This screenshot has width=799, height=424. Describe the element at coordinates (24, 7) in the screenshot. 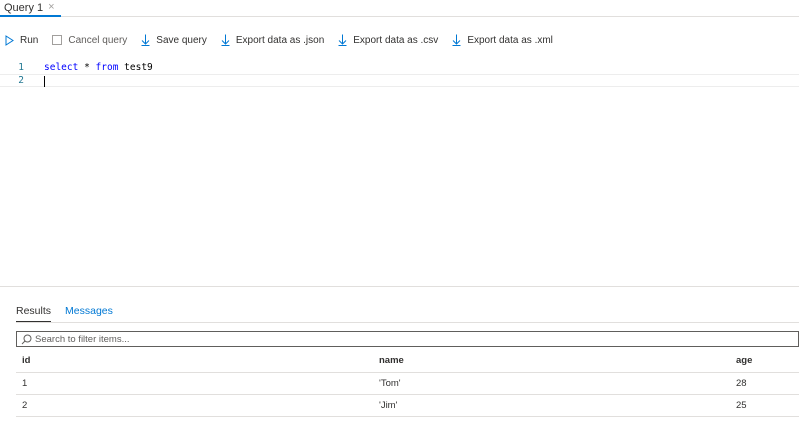

I see `tab-label: Query 1` at that location.